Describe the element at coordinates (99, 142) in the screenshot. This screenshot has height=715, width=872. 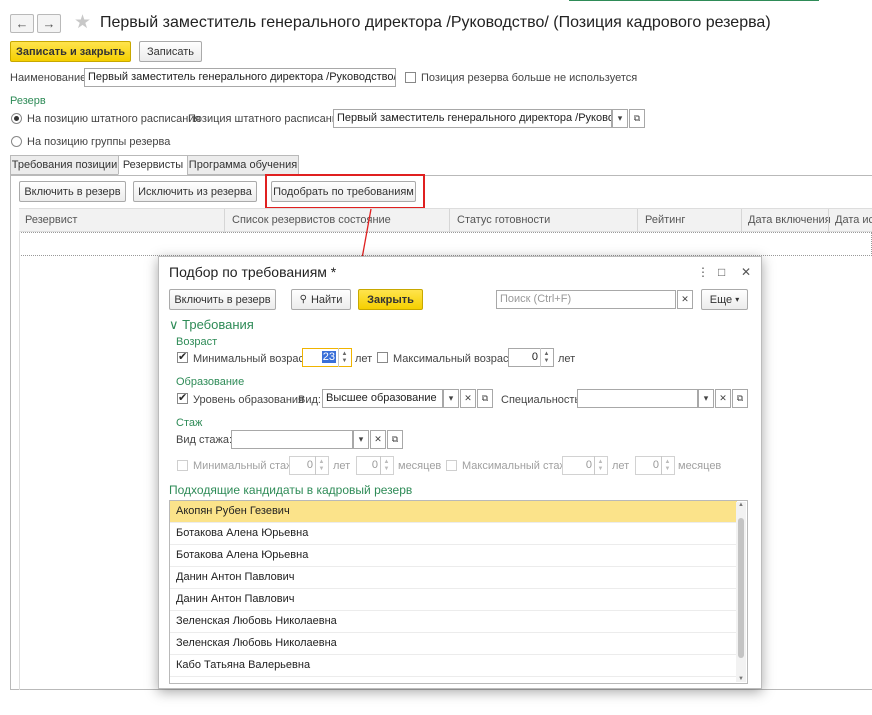
I see `radio-group-label: На позицию группы резерва` at that location.